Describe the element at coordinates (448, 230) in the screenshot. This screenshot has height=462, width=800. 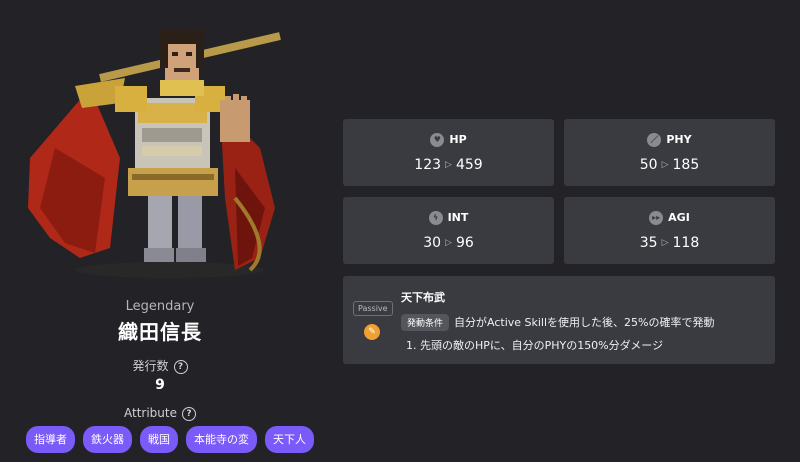
I see `stat-card-int: ϟ INT 30 ▷ 96` at that location.